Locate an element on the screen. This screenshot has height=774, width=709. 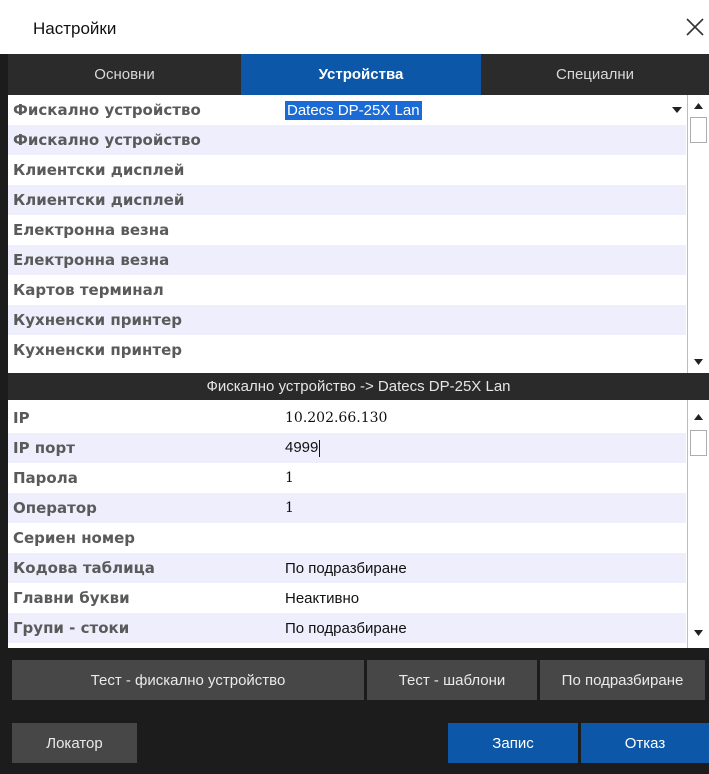
password-field: 1 is located at coordinates (289, 478).